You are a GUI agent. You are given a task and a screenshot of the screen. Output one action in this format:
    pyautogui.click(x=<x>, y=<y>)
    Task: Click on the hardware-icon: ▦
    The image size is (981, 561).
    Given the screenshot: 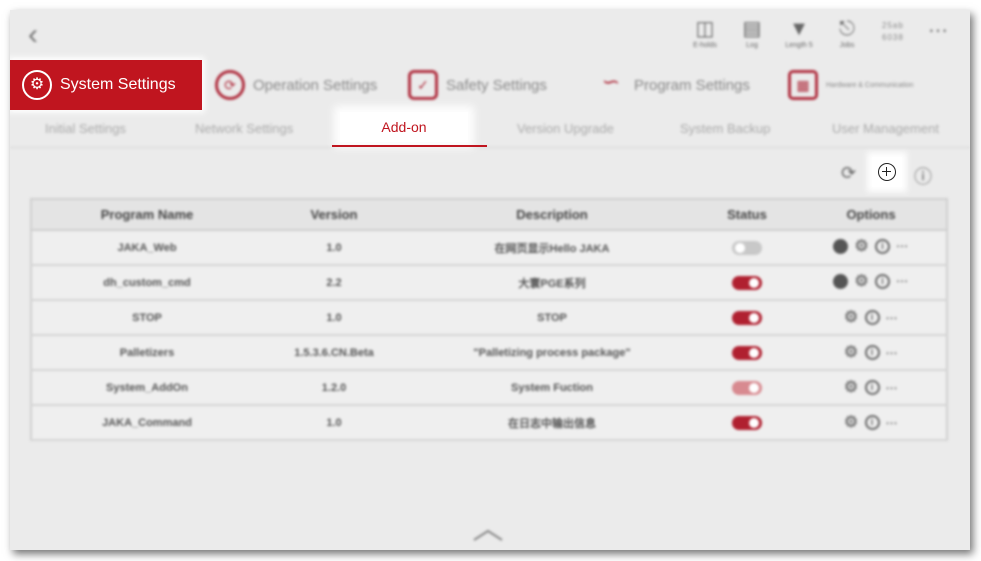 What is the action you would take?
    pyautogui.click(x=803, y=85)
    